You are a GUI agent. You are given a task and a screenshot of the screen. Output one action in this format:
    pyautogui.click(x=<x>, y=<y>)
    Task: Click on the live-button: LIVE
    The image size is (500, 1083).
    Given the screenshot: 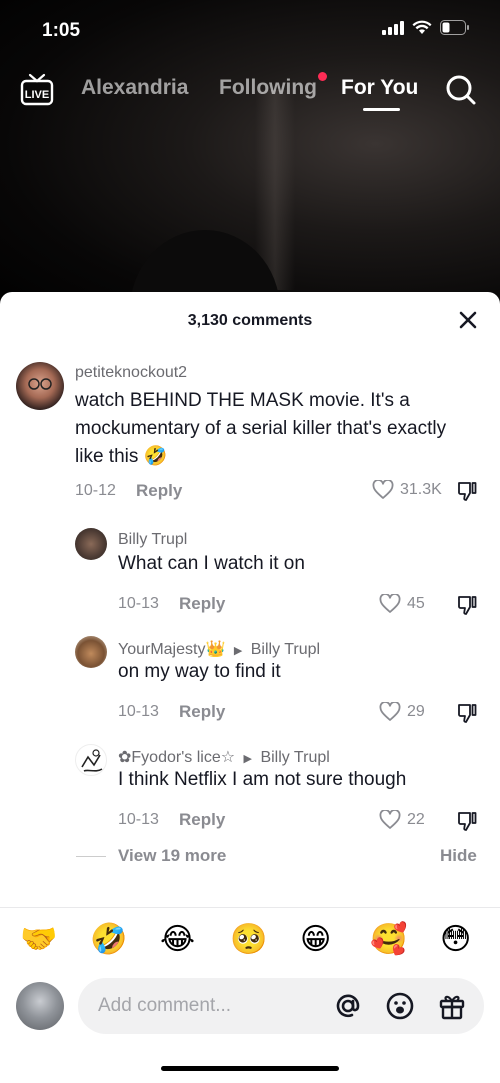 What is the action you would take?
    pyautogui.click(x=37, y=91)
    